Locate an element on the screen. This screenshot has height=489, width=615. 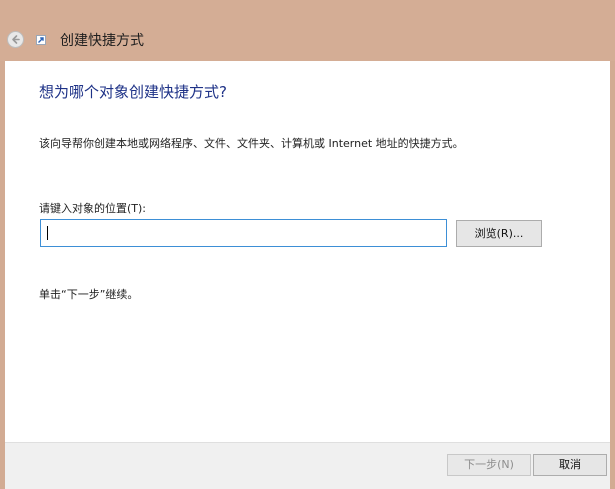
back-arrow-icon is located at coordinates (16, 39).